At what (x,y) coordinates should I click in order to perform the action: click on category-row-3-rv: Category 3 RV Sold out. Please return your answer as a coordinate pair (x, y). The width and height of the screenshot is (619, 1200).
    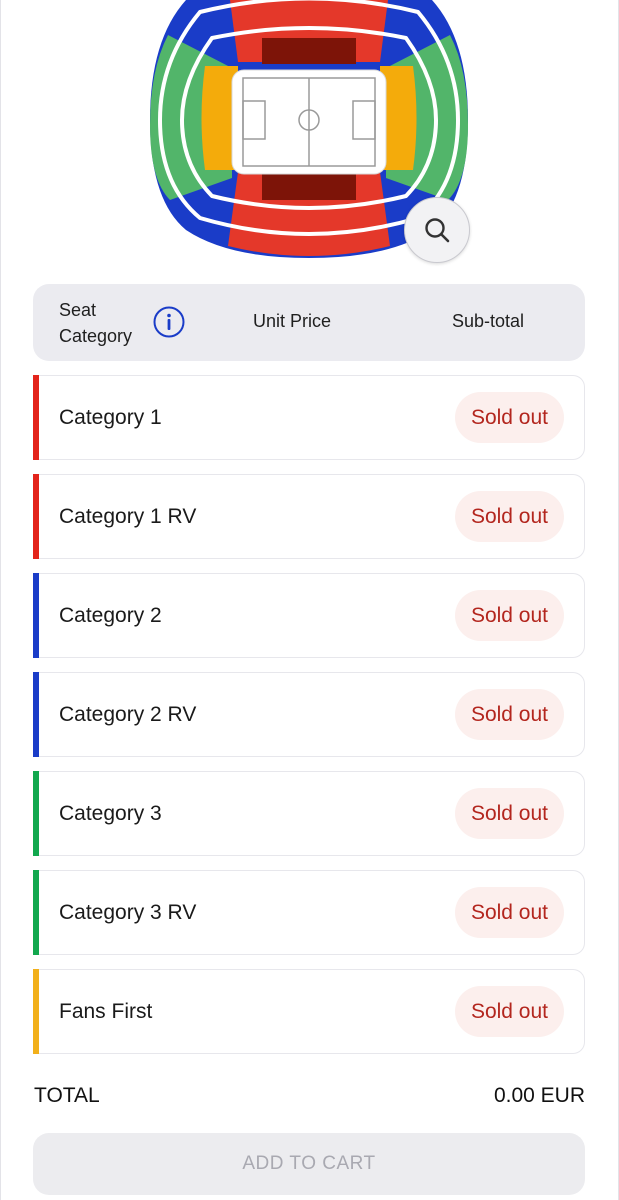
    Looking at the image, I should click on (309, 912).